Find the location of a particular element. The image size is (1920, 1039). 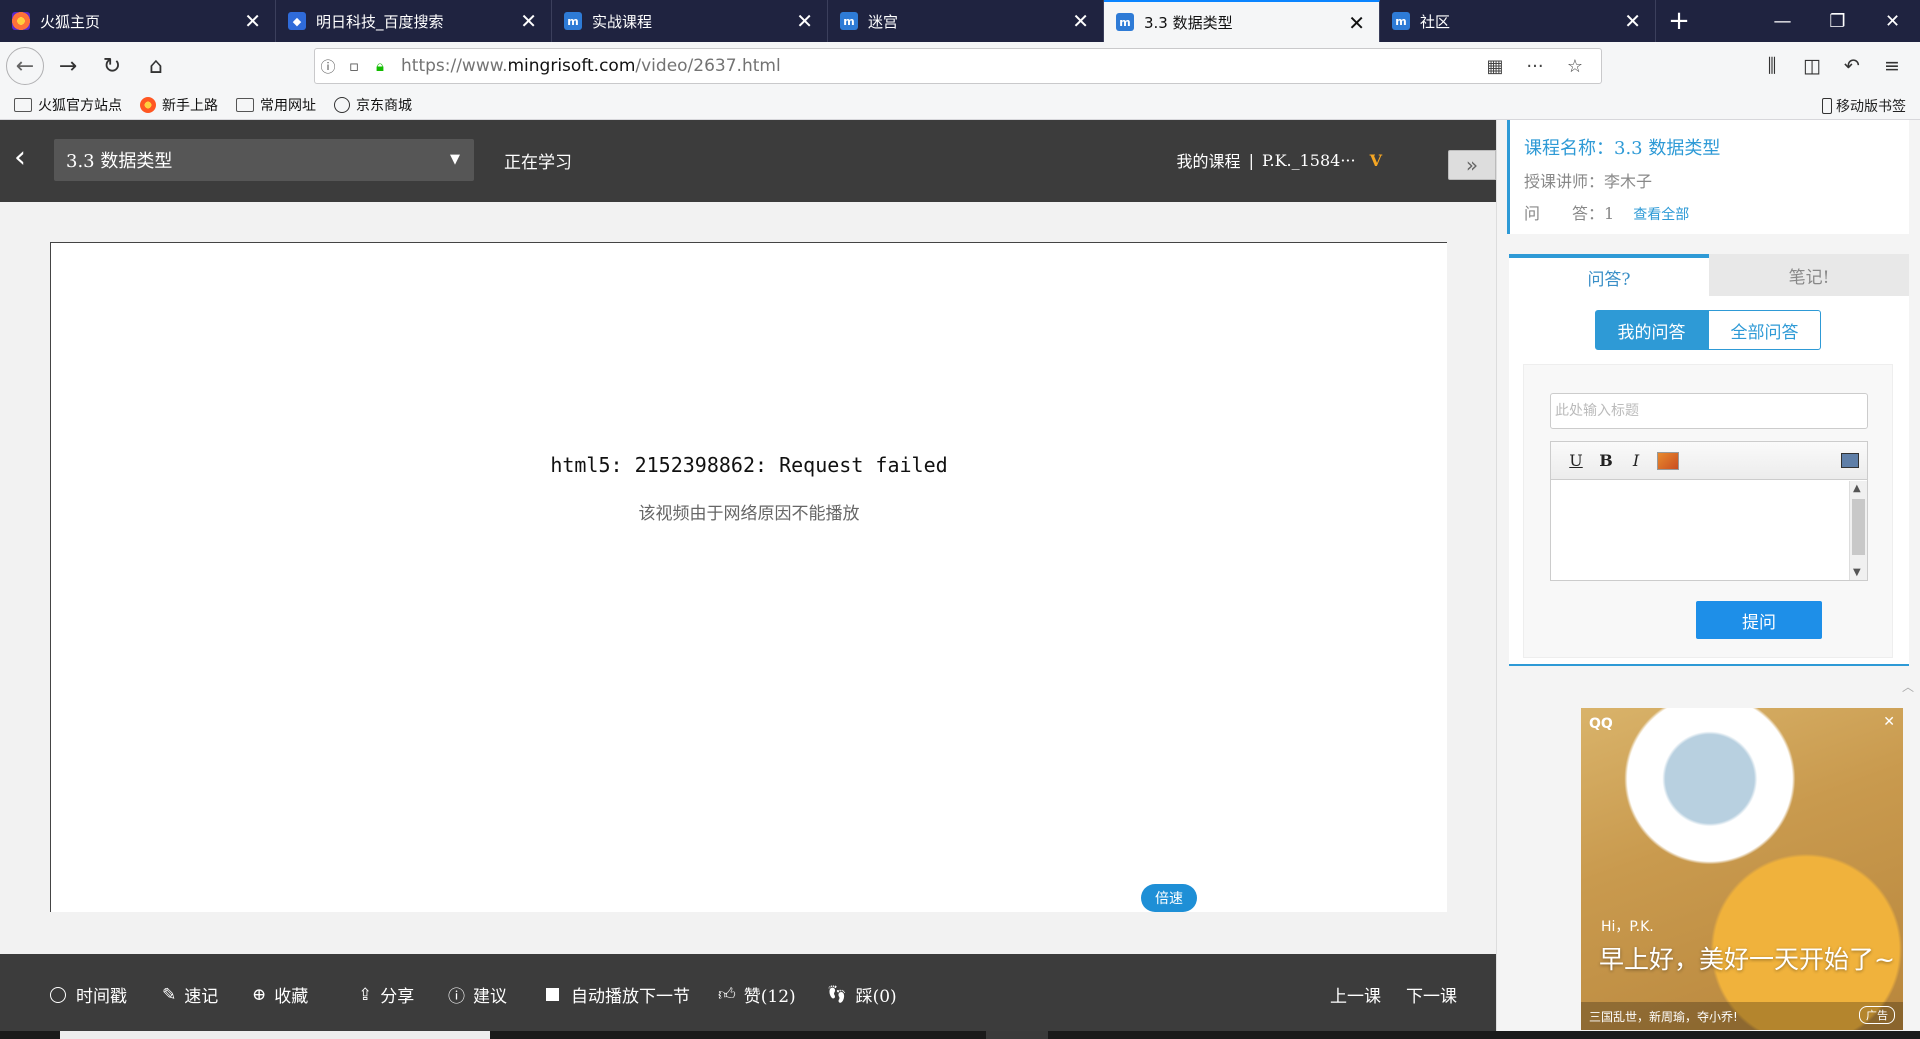

menu-icon: ≡ is located at coordinates (1892, 66).